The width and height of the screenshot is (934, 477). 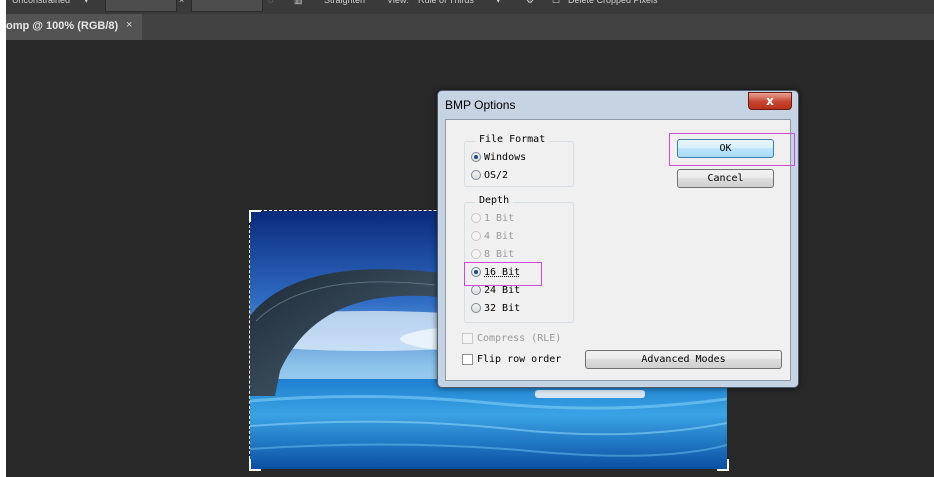 What do you see at coordinates (505, 157) in the screenshot?
I see `radio-label: Windows` at bounding box center [505, 157].